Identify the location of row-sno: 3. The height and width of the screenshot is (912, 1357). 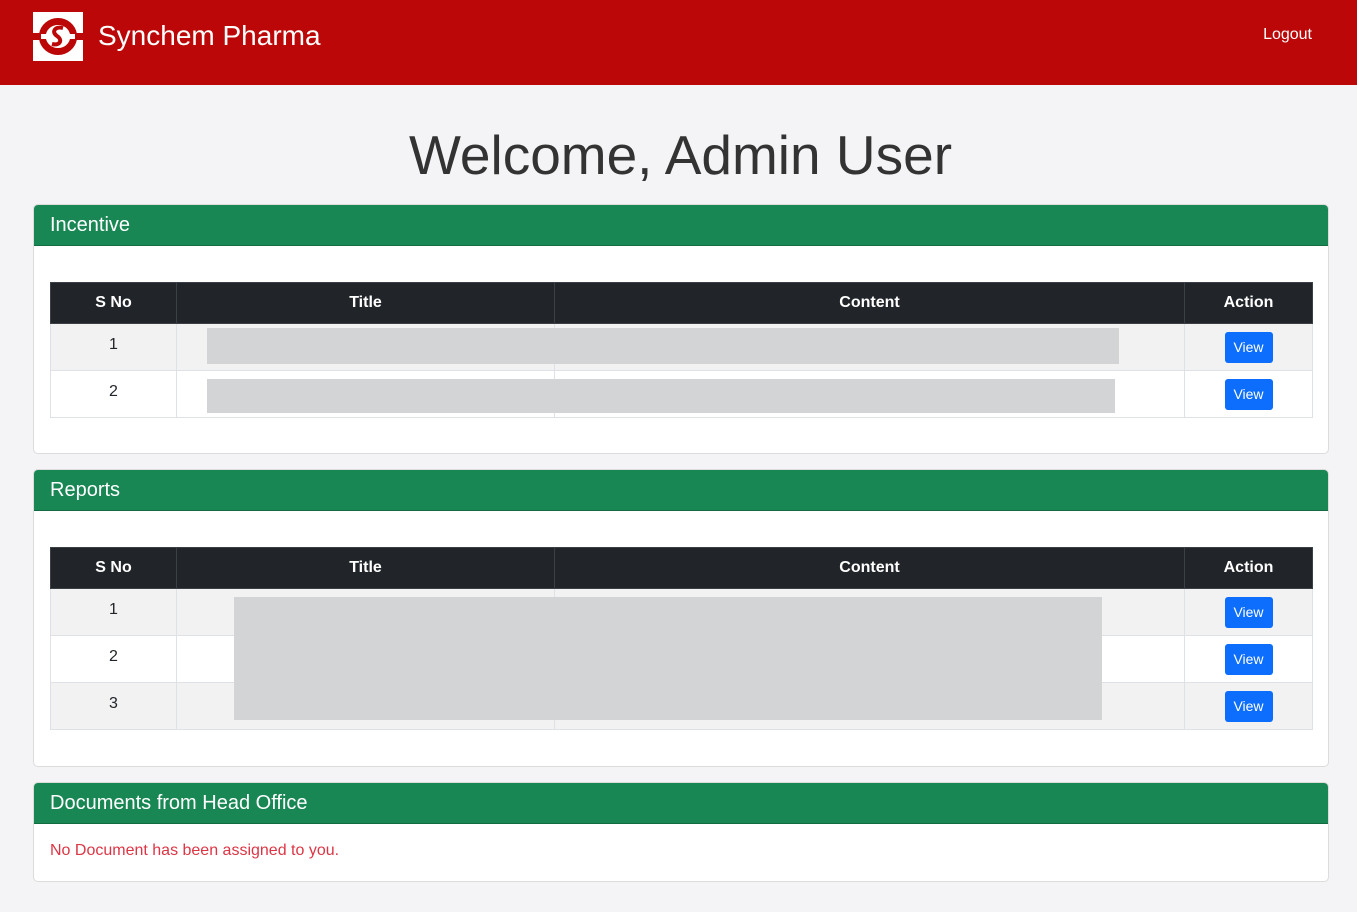
(113, 706).